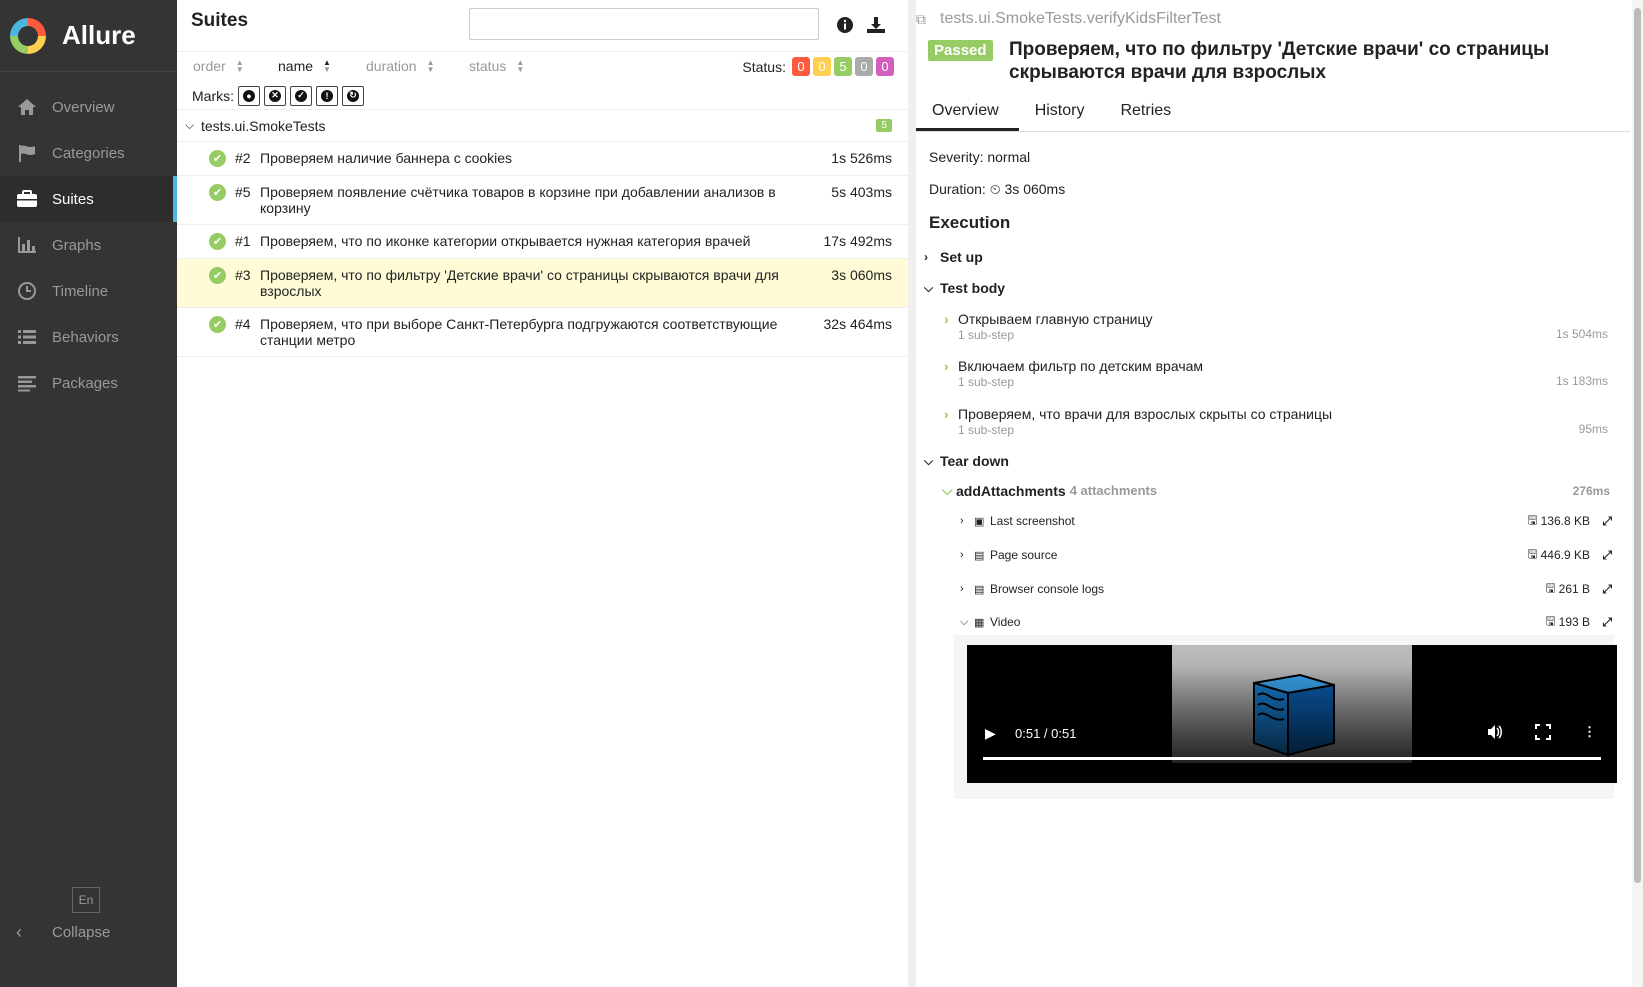 The height and width of the screenshot is (987, 1643). I want to click on sidebar-item-categories: Categories, so click(88, 153).